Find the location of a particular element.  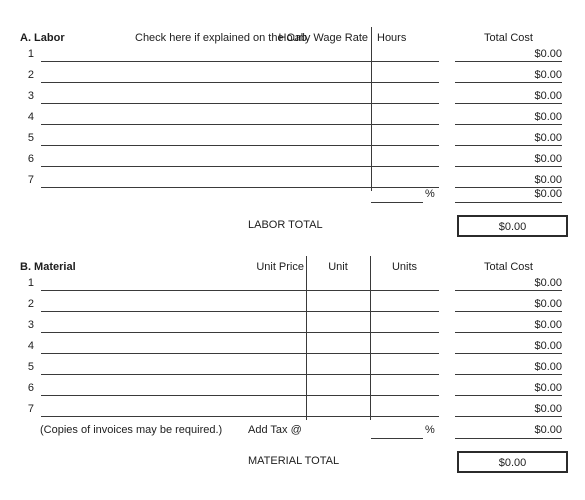

material-row-number: 6 is located at coordinates (30, 388).